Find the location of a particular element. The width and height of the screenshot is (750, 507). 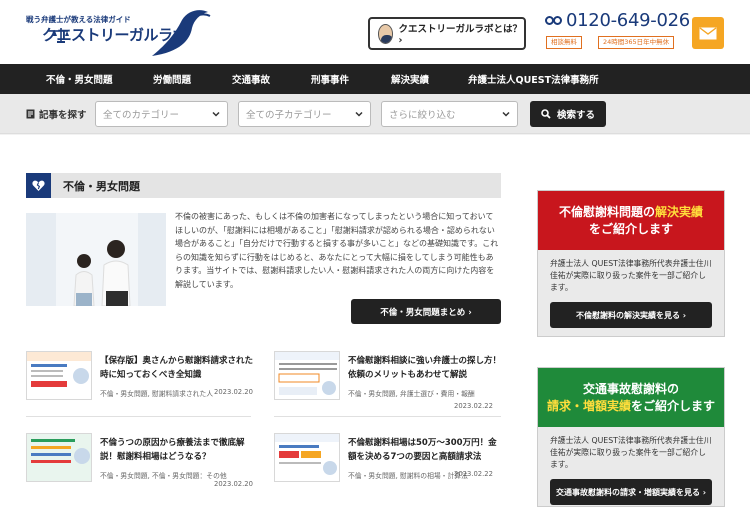

phone-number-text: 0120-649-026 is located at coordinates (628, 20).